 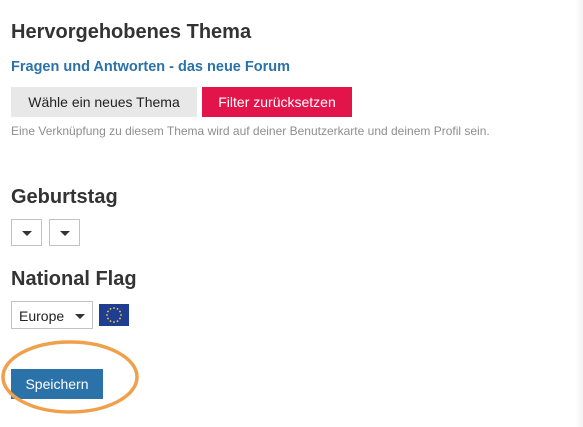 What do you see at coordinates (277, 102) in the screenshot?
I see `reset-filter-button: Filter zurücksetzen` at bounding box center [277, 102].